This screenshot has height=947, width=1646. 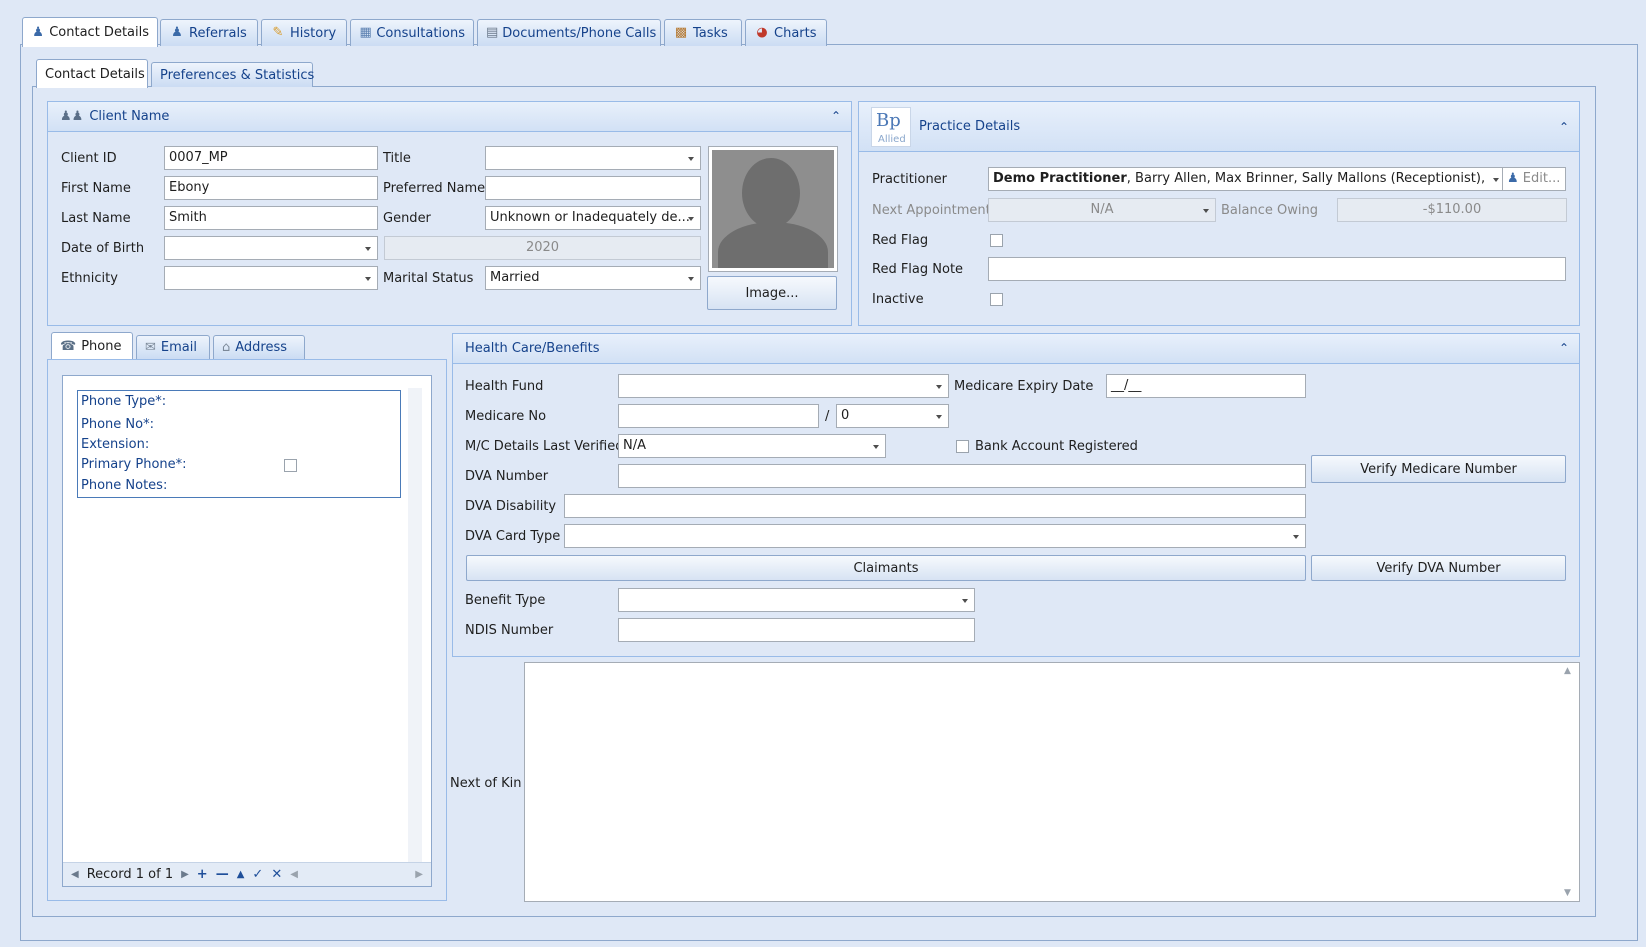 I want to click on practice-details-header: Bp Allied Practice Details ⌃, so click(x=1219, y=127).